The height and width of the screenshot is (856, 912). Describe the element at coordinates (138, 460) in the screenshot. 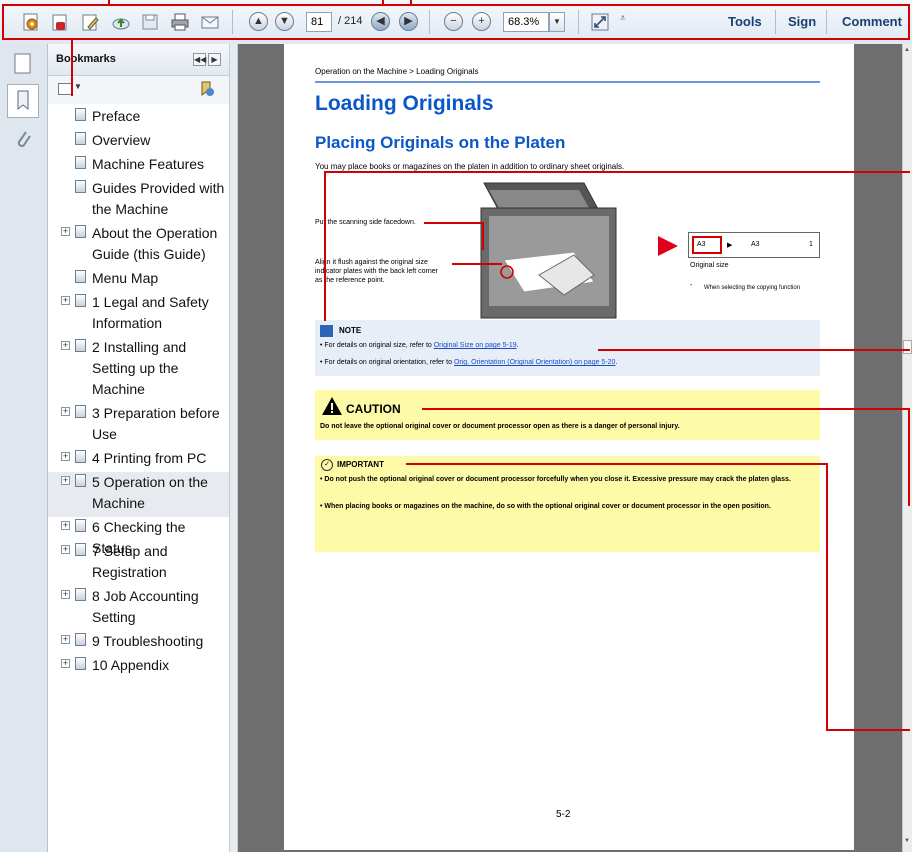

I see `bookmark-item: +4 Printing from PC` at that location.